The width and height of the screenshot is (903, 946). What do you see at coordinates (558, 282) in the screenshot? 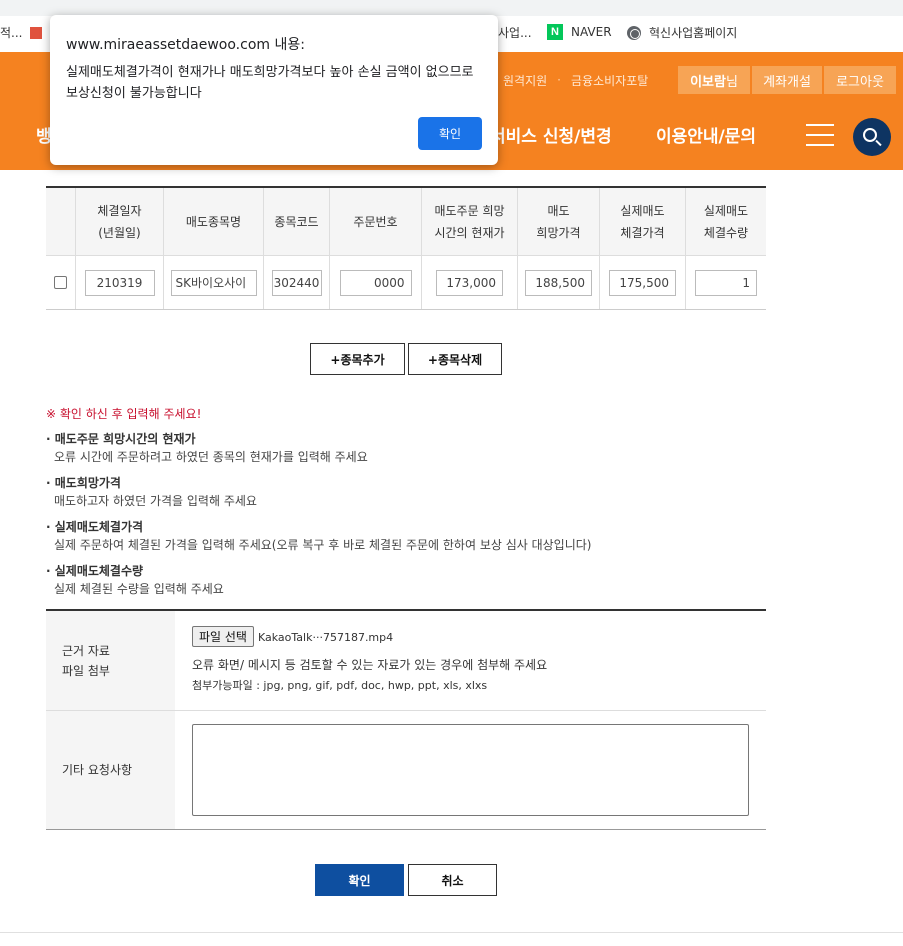
I see `wish-price-input: 188,500` at bounding box center [558, 282].